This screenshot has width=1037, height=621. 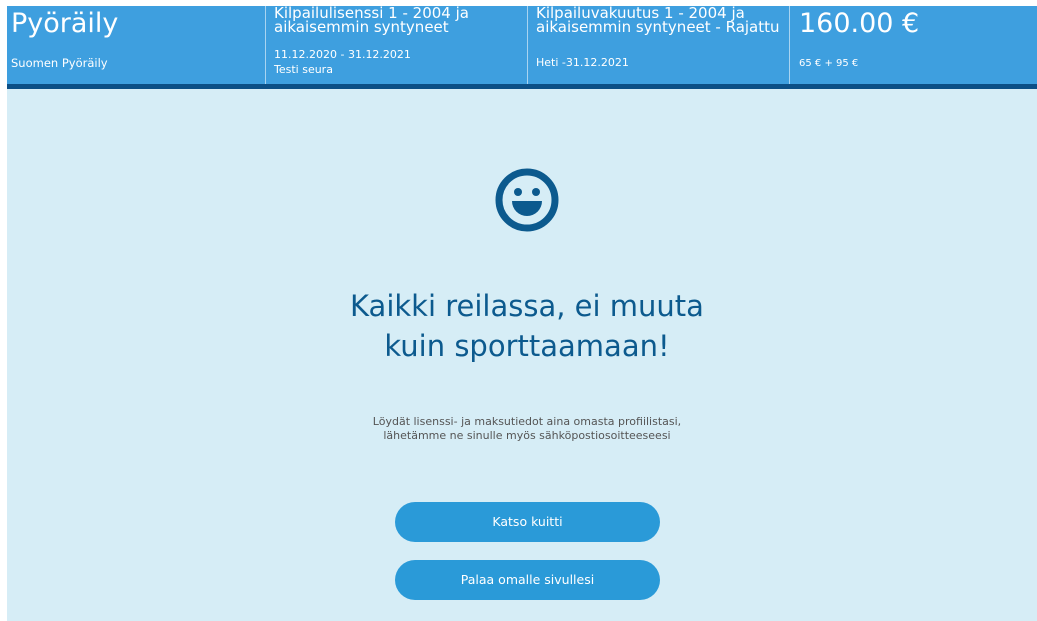 What do you see at coordinates (522, 86) in the screenshot?
I see `header-divider` at bounding box center [522, 86].